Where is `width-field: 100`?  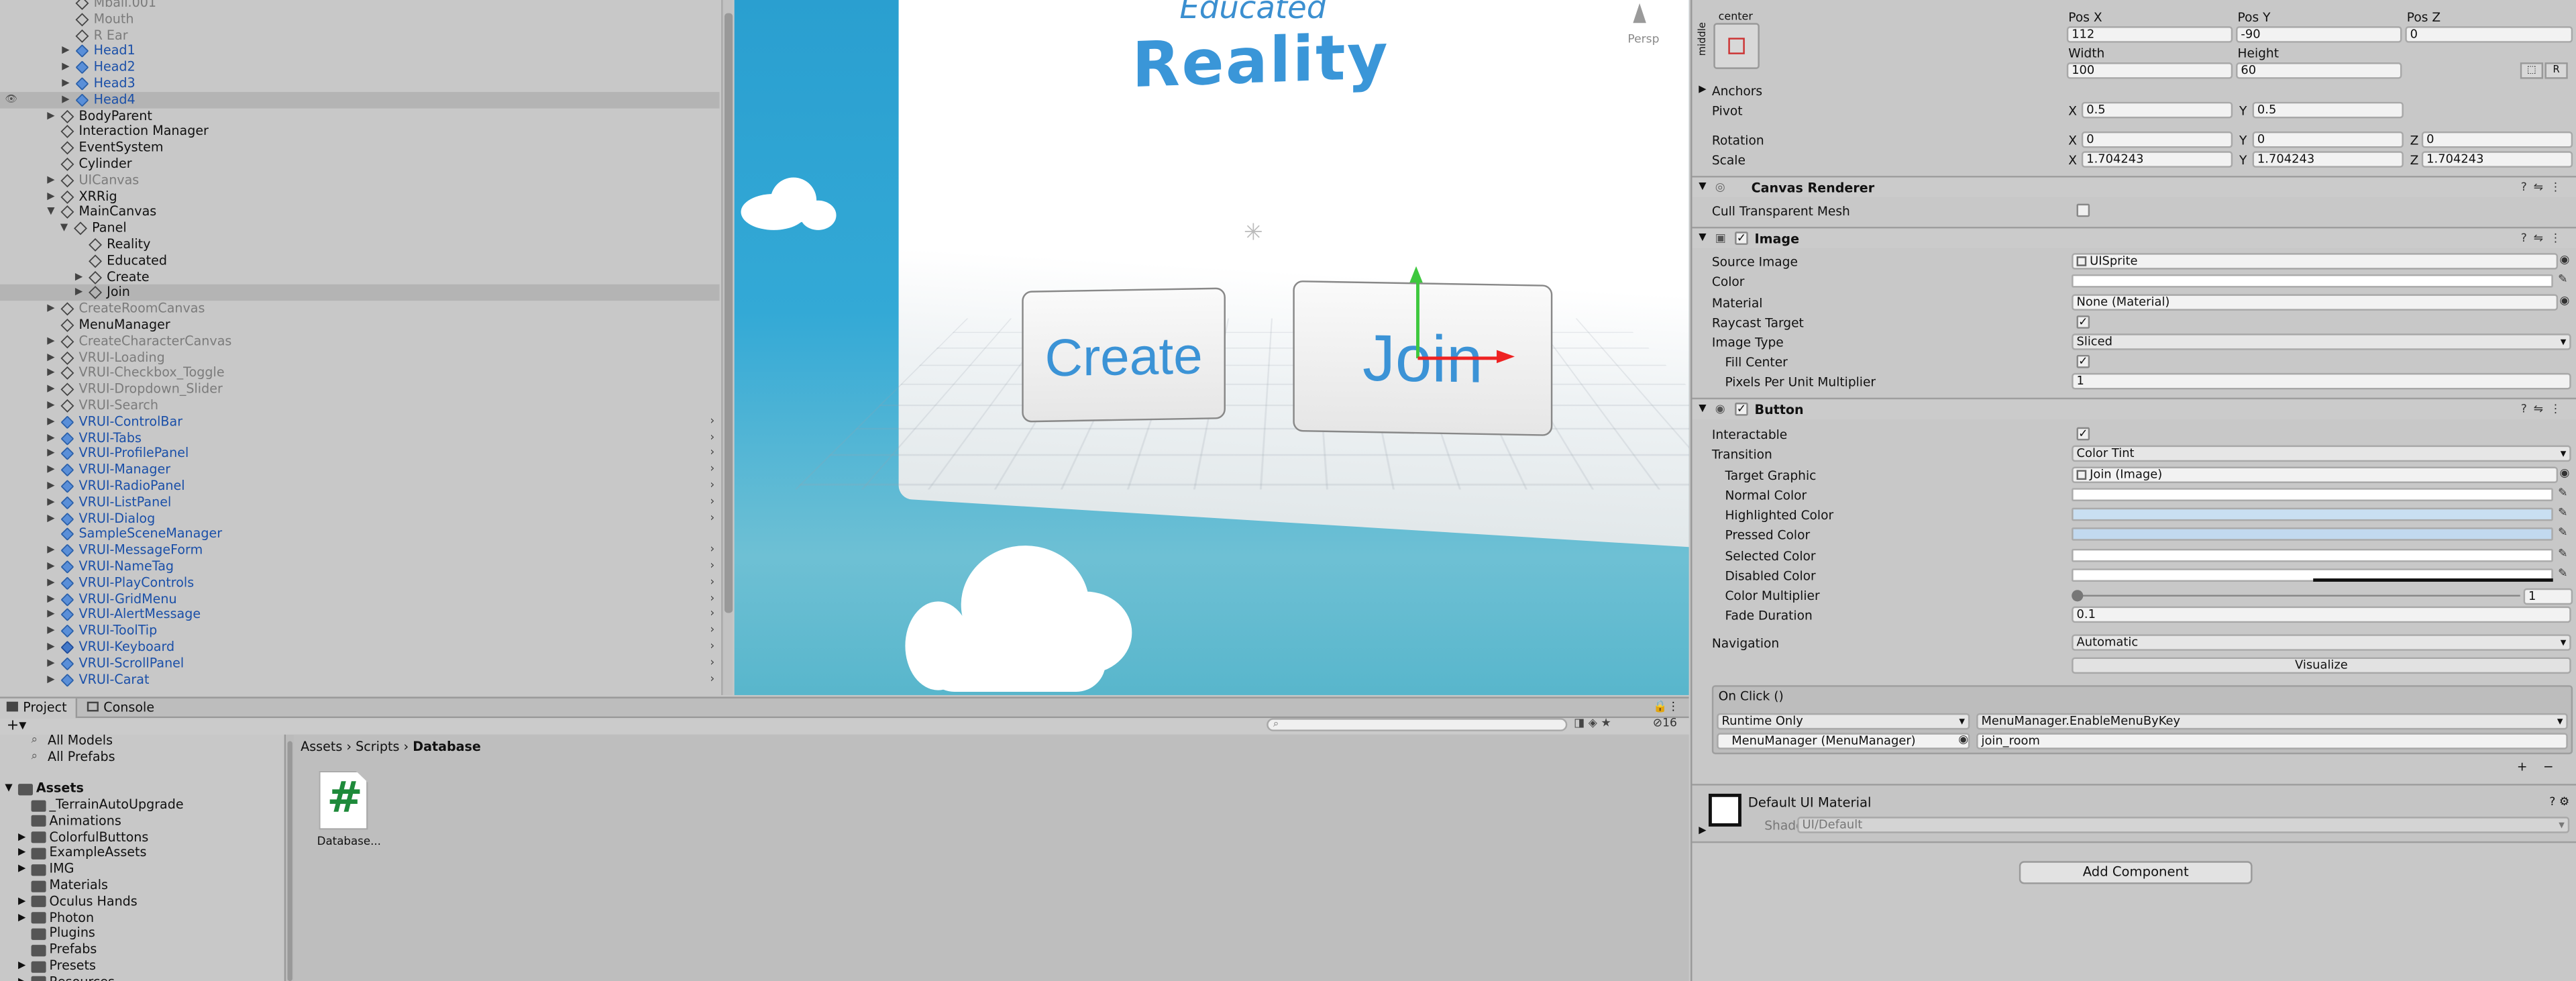
width-field: 100 is located at coordinates (2149, 70).